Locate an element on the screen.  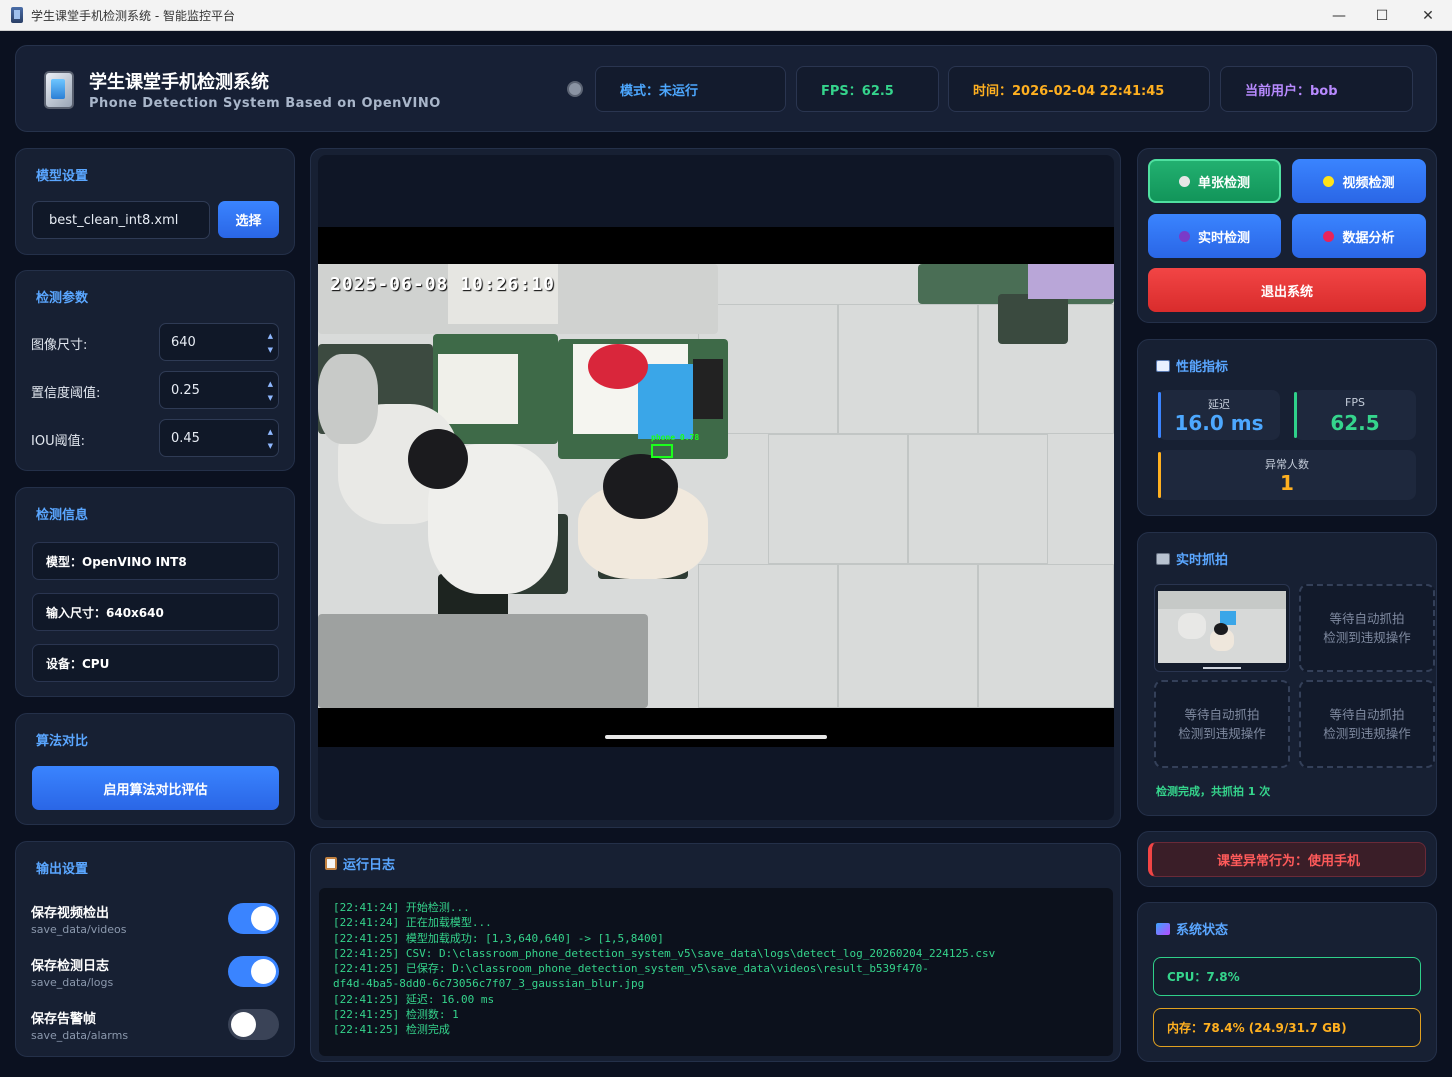
img-size-label: 图像尺寸: is located at coordinates (59, 345).